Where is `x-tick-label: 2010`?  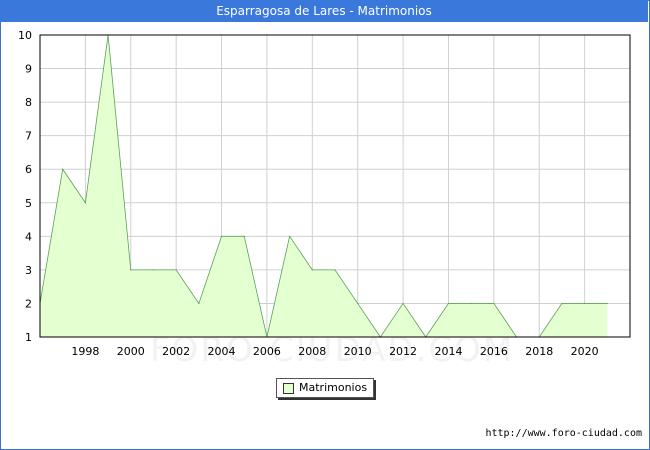 x-tick-label: 2010 is located at coordinates (358, 351).